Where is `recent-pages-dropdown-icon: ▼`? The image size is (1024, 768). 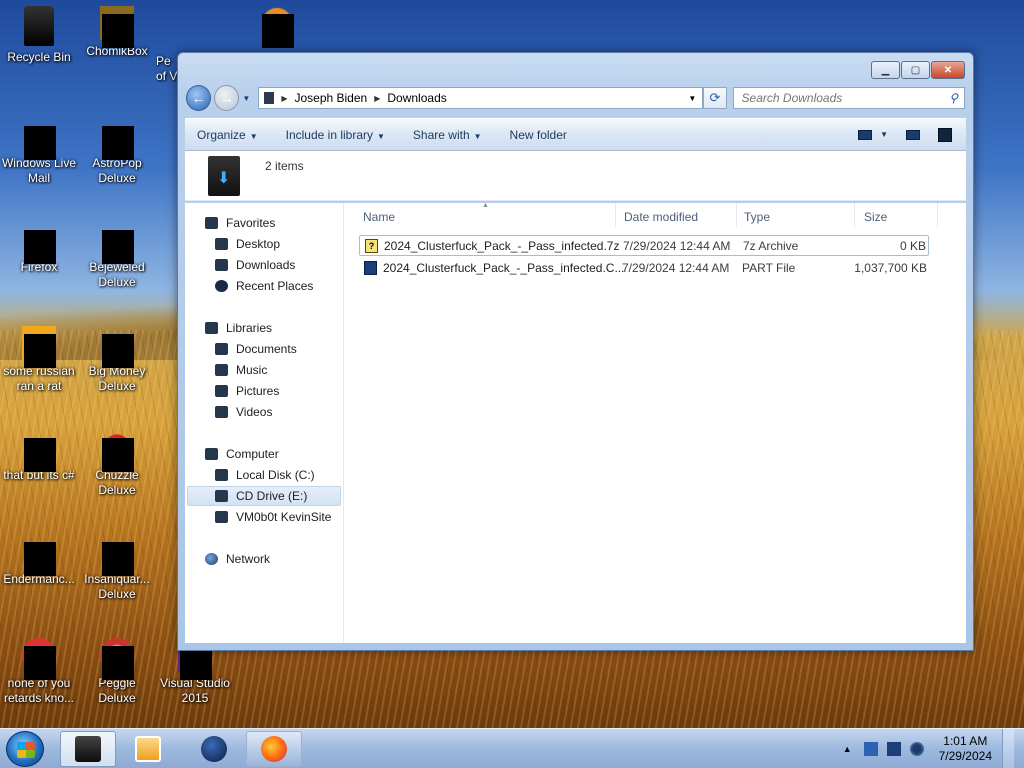 recent-pages-dropdown-icon: ▼ is located at coordinates (246, 98).